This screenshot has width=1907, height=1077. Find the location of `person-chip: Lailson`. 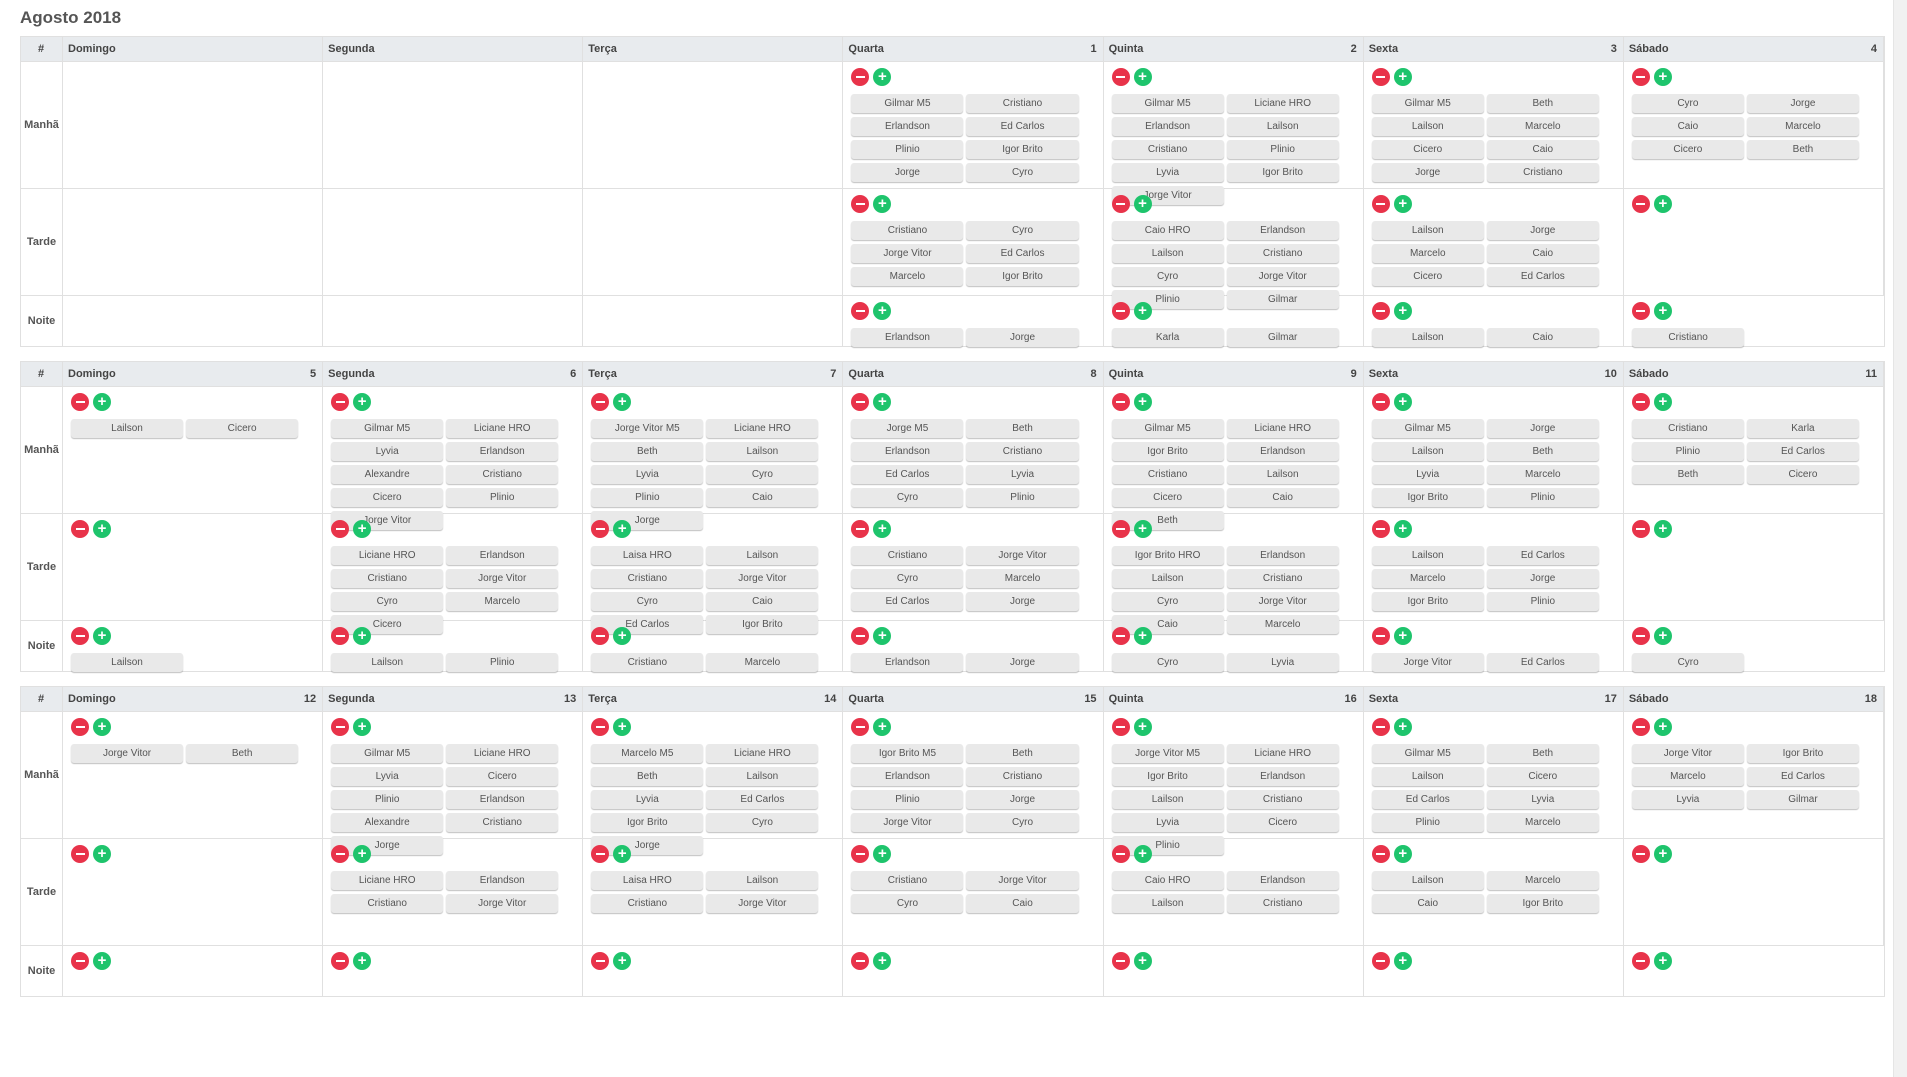

person-chip: Lailson is located at coordinates (762, 555).